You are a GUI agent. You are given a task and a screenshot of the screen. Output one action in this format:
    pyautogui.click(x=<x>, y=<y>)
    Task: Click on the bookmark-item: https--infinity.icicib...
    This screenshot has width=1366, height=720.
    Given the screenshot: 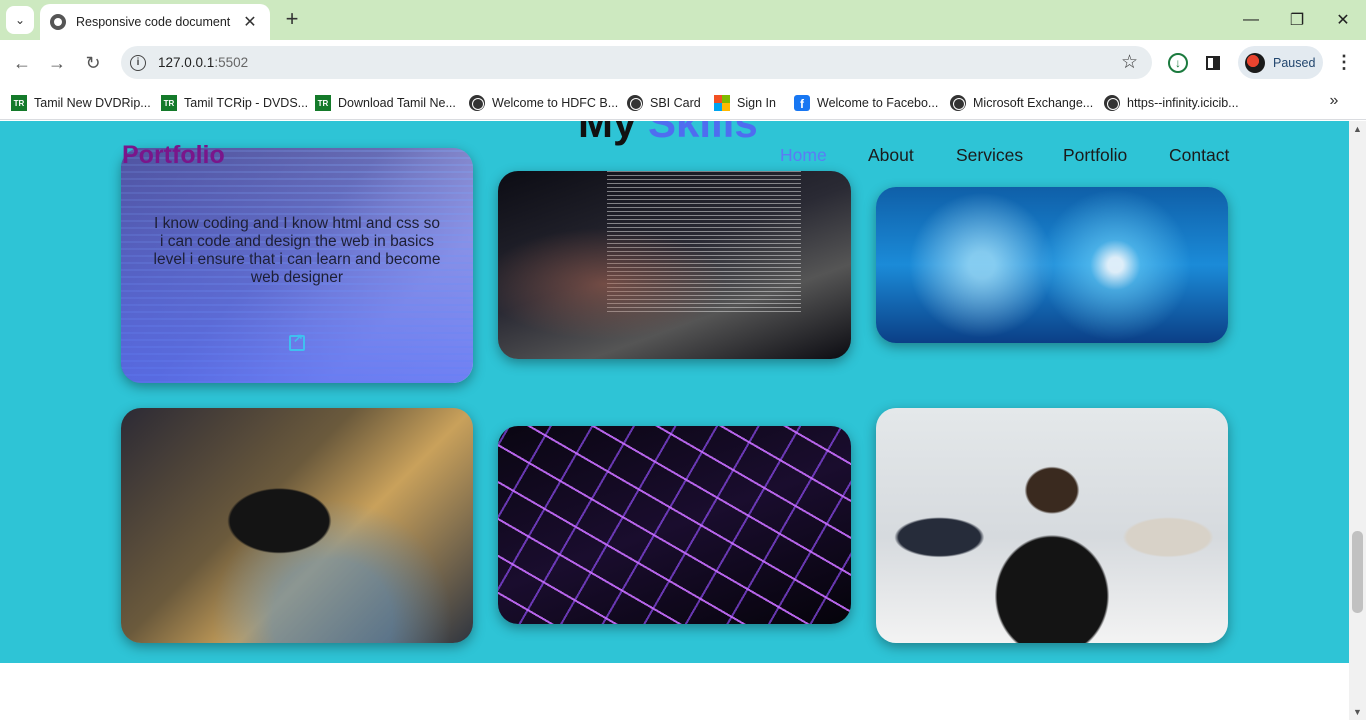 What is the action you would take?
    pyautogui.click(x=1171, y=103)
    